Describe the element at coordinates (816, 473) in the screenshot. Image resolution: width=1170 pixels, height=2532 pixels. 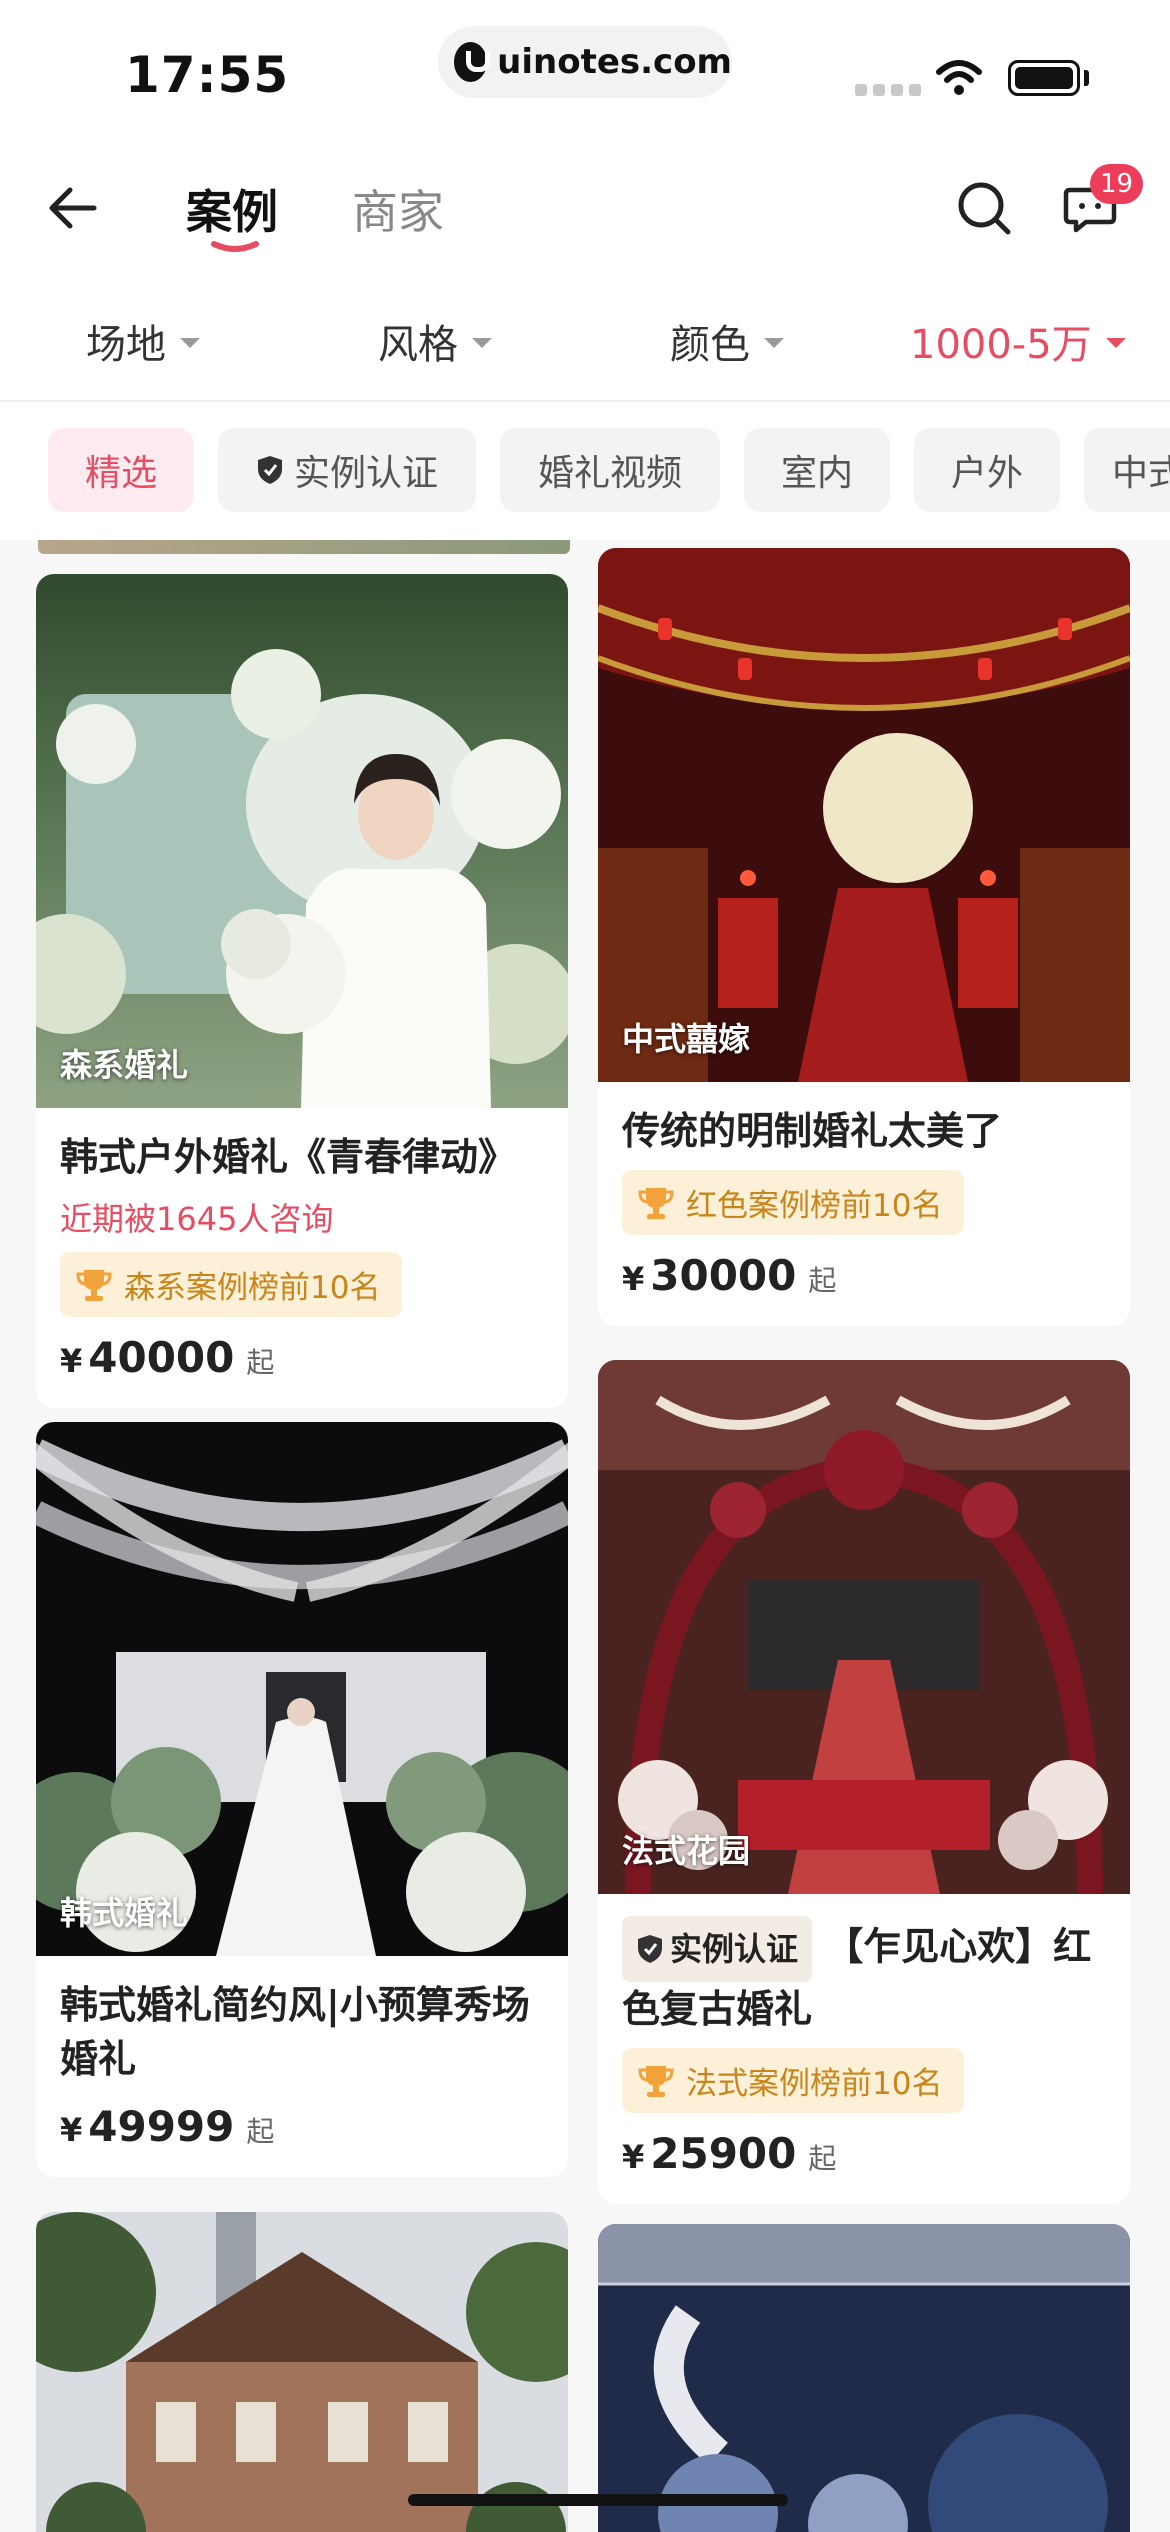
I see `chip-label: 室内` at that location.